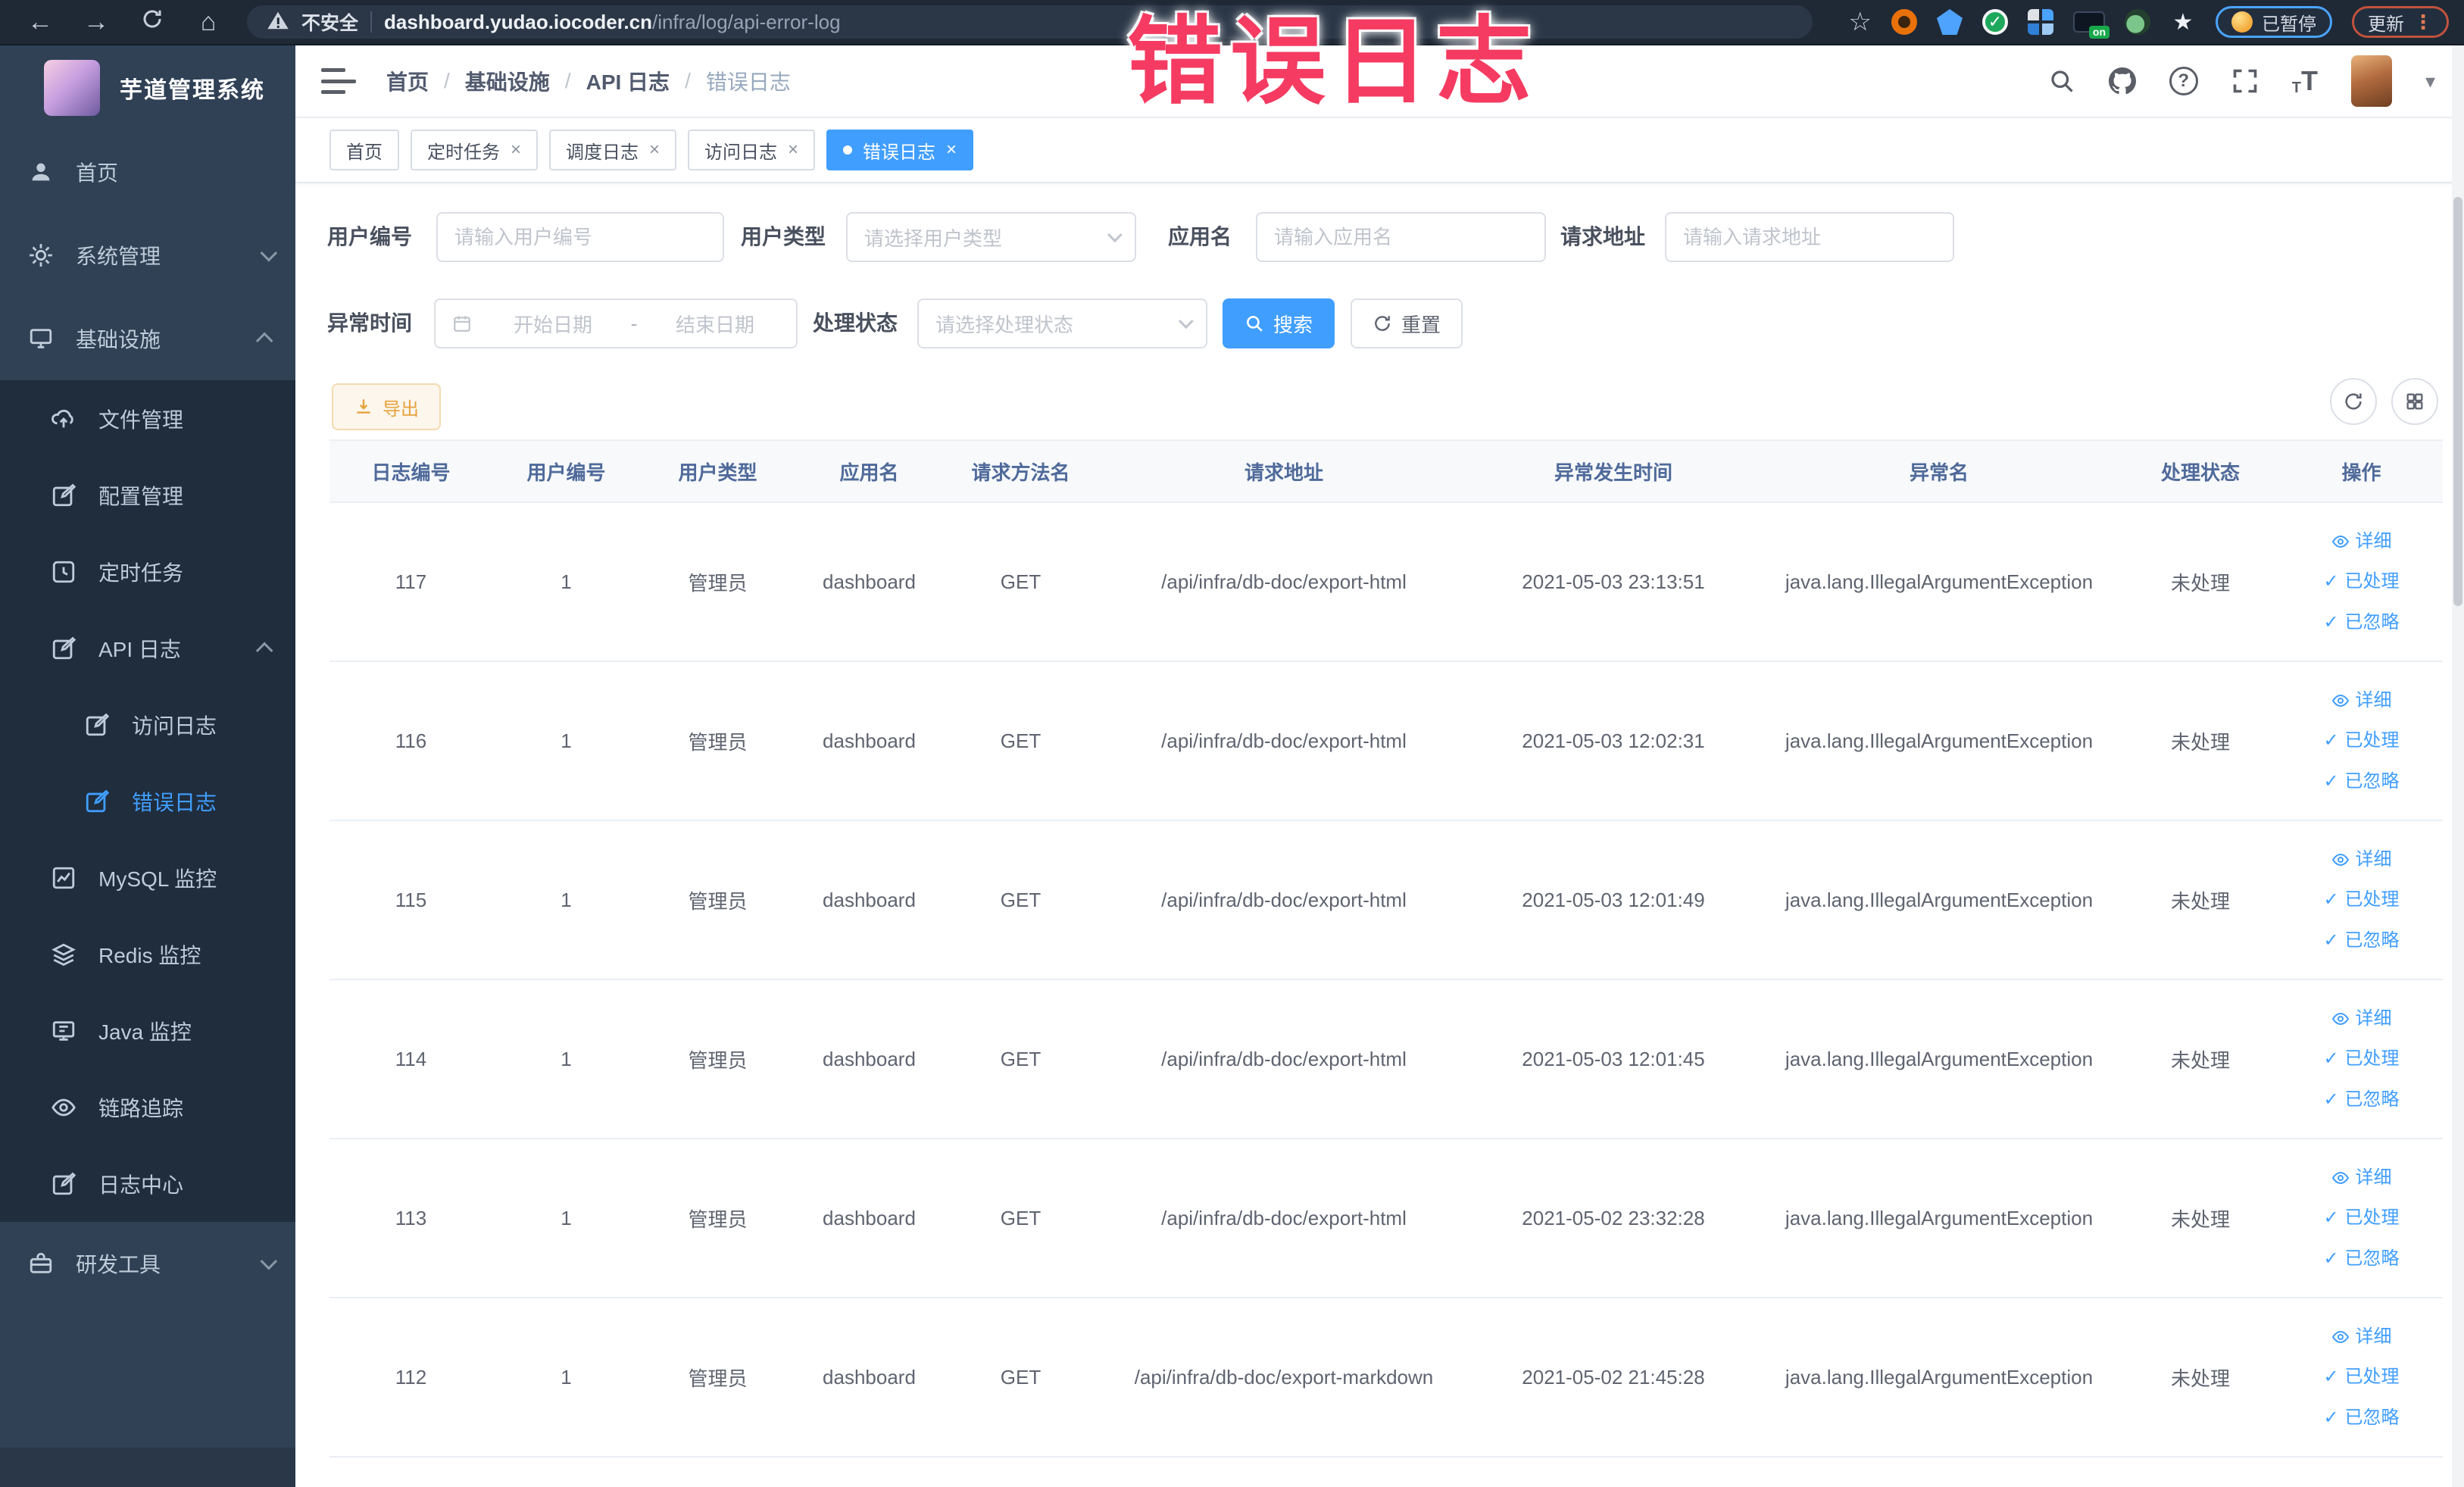  What do you see at coordinates (1293, 324) in the screenshot?
I see `search-button-label: 搜索` at bounding box center [1293, 324].